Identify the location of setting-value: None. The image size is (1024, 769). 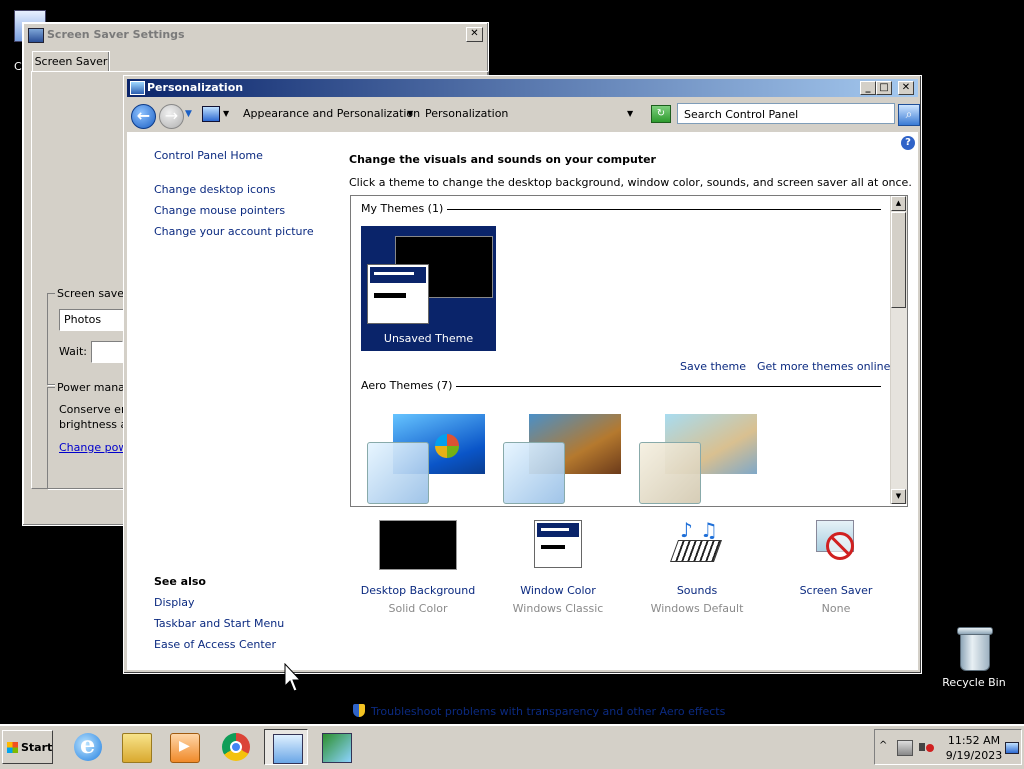
(836, 608).